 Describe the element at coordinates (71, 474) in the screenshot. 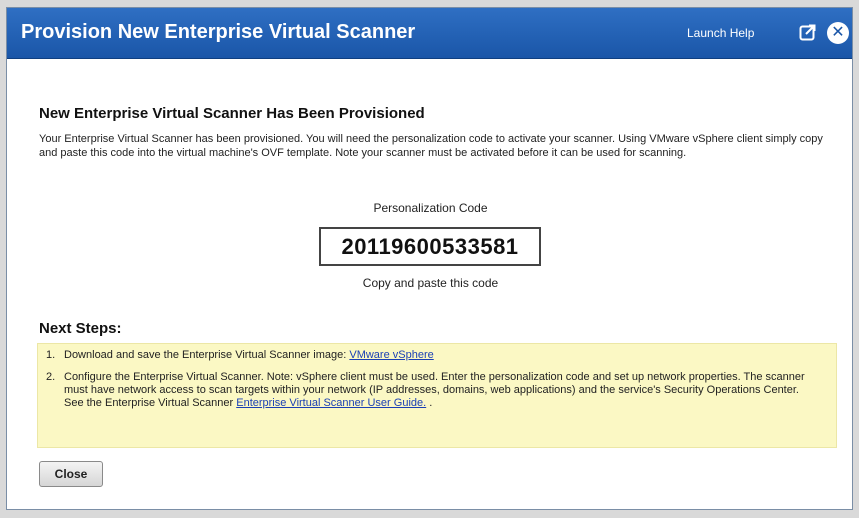

I see `close-button: Close` at that location.